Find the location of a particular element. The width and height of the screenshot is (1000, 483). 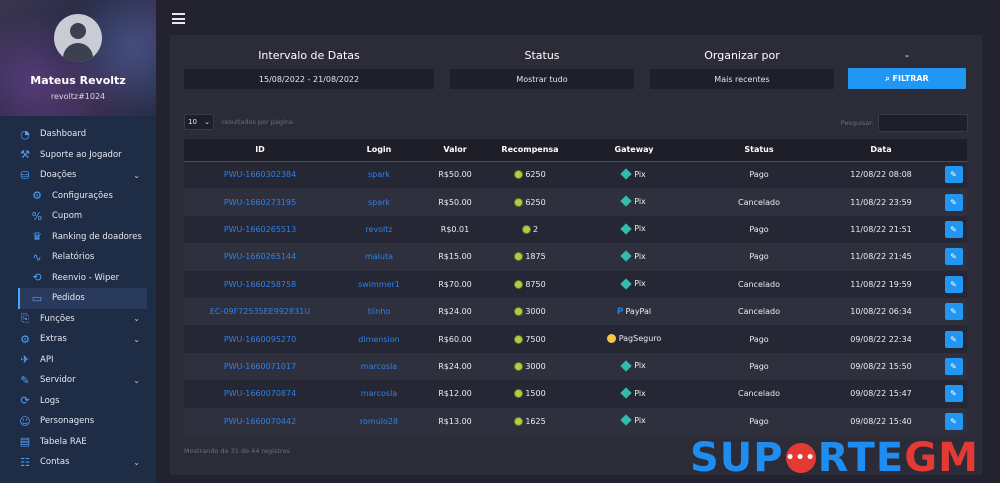

suportegm-watermark: SUP ••• RTE GM is located at coordinates (834, 458).